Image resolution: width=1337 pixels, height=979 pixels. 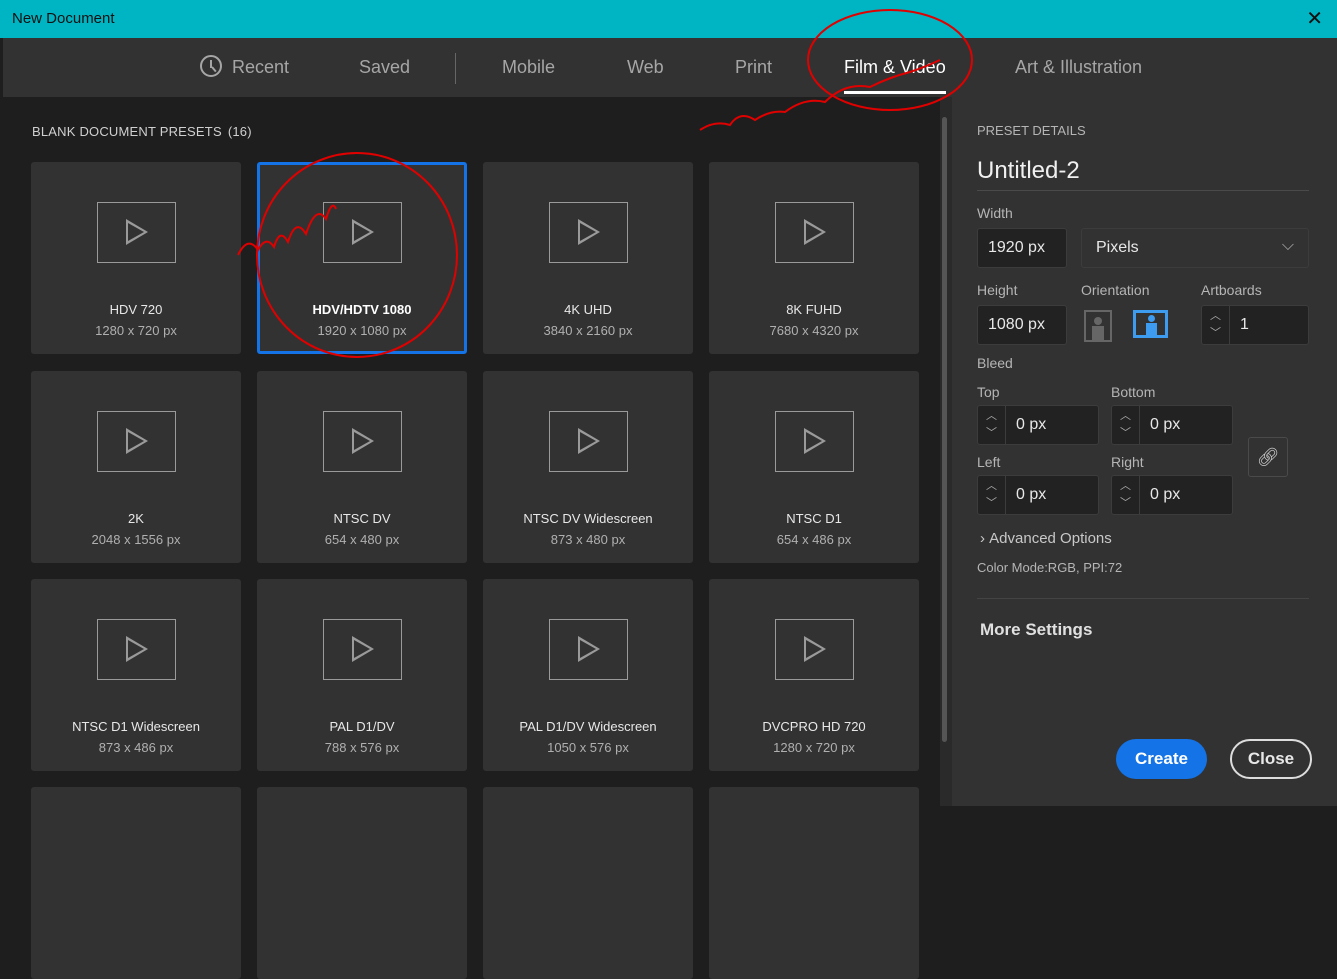 What do you see at coordinates (136, 726) in the screenshot?
I see `preset-name: NTSC D1 Widescreen` at bounding box center [136, 726].